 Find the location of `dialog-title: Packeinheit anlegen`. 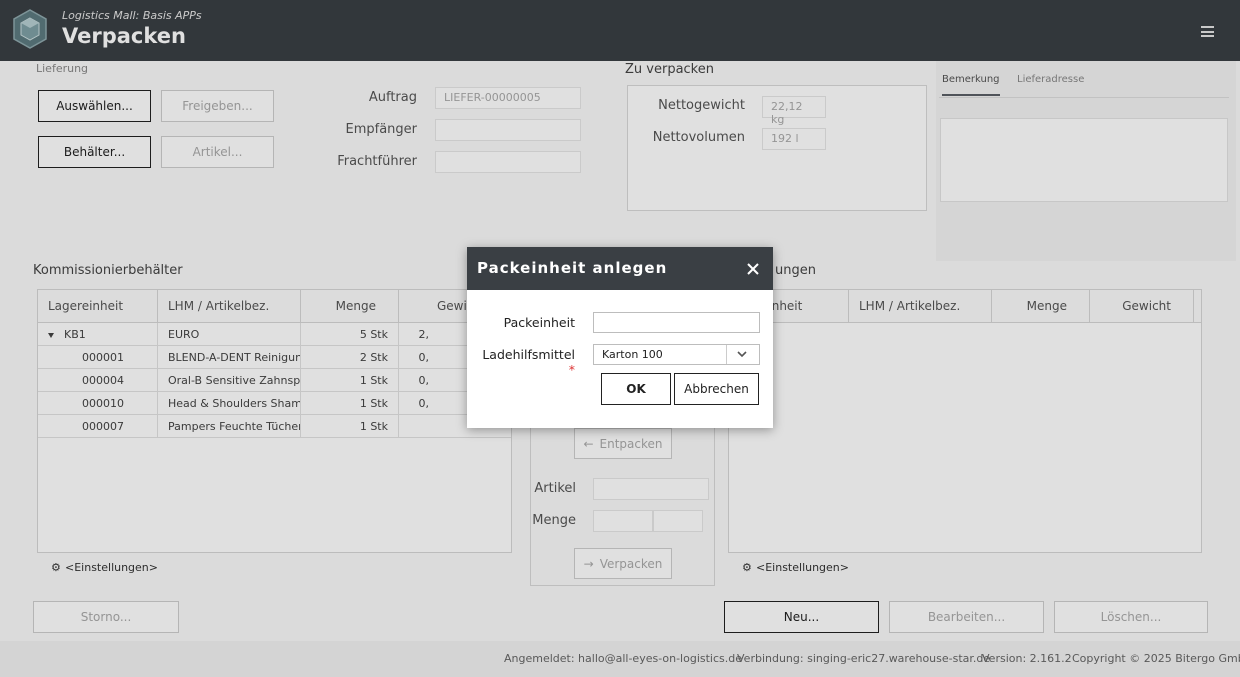

dialog-title: Packeinheit anlegen is located at coordinates (572, 268).